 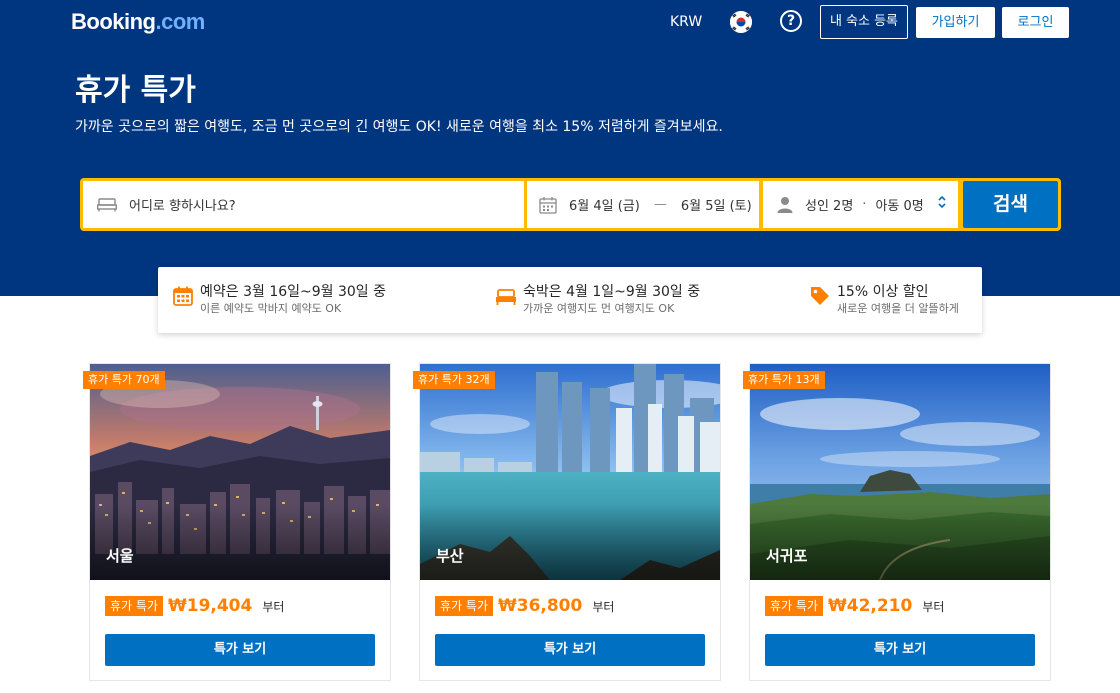 I want to click on info-subtitle: 이른 예약도 막바지 예약도 OK, so click(x=271, y=308).